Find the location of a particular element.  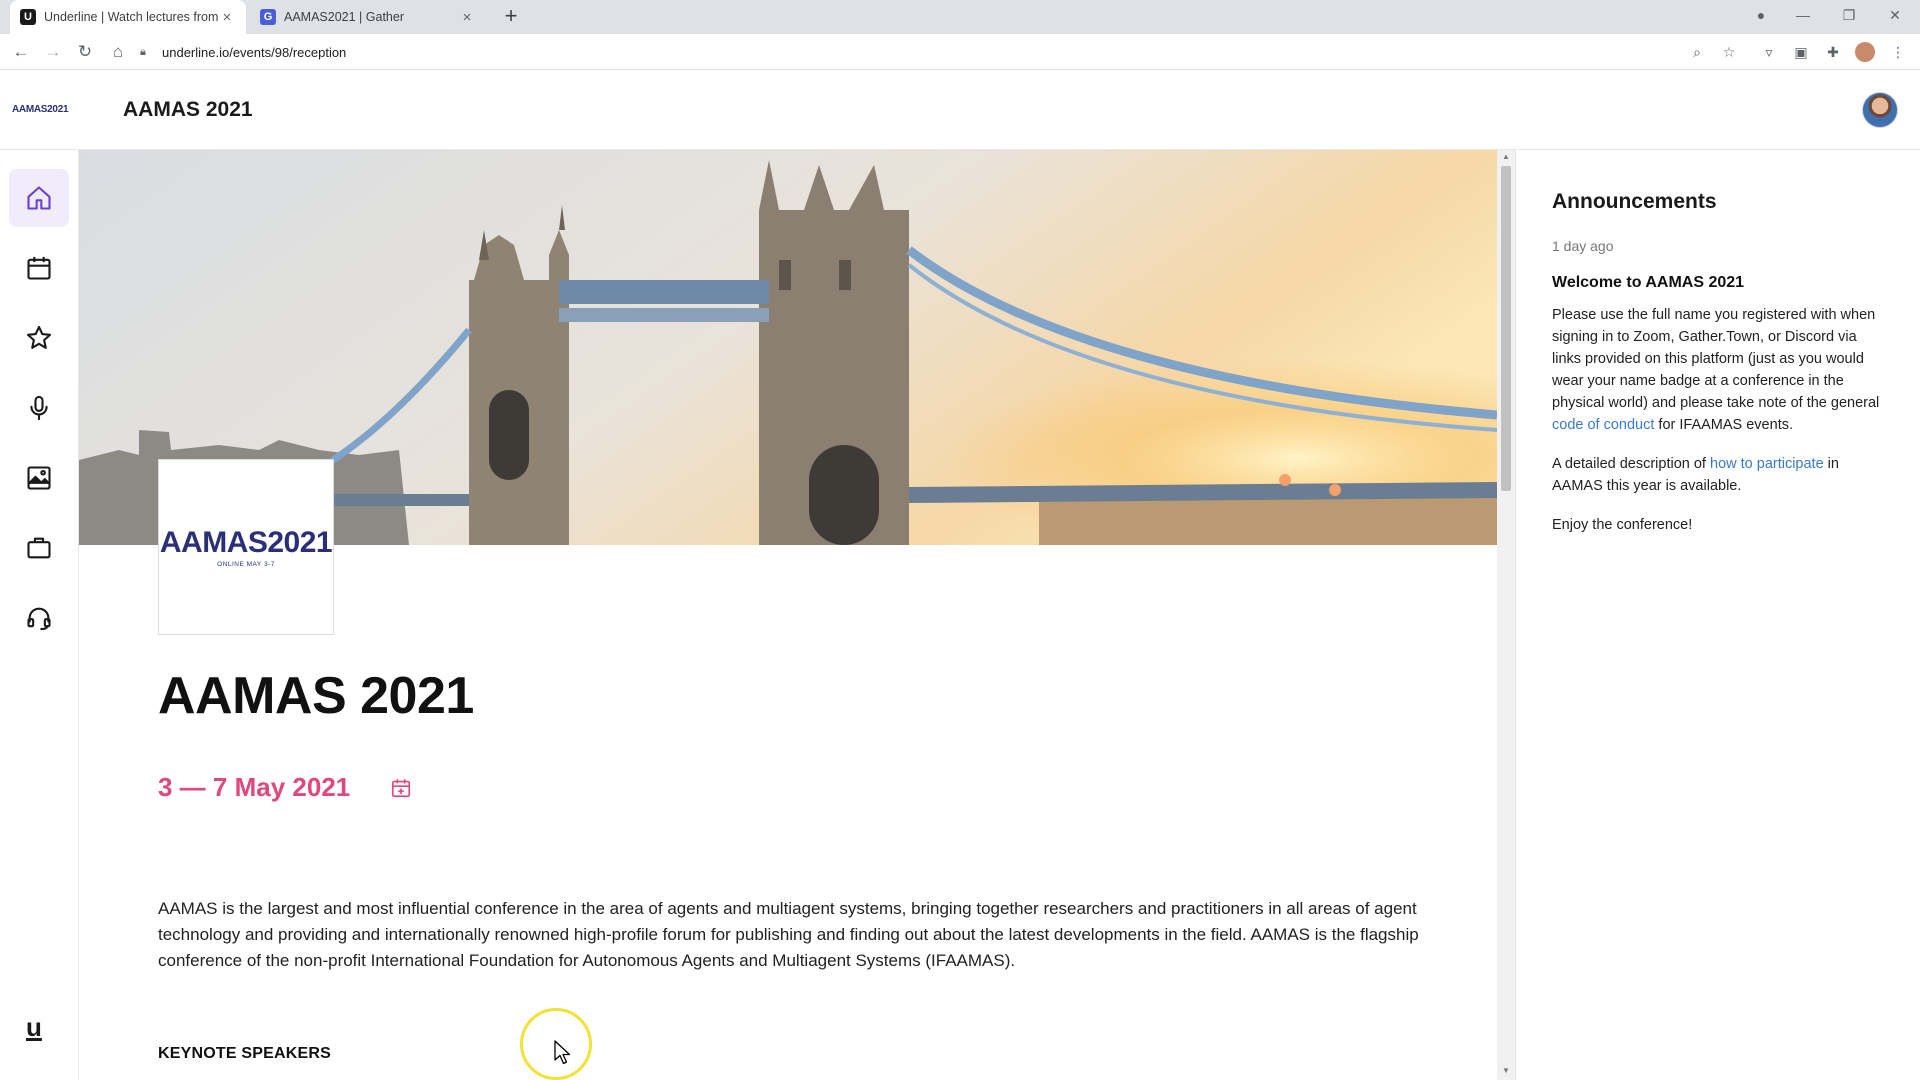

new-tab-button: + is located at coordinates (511, 17).